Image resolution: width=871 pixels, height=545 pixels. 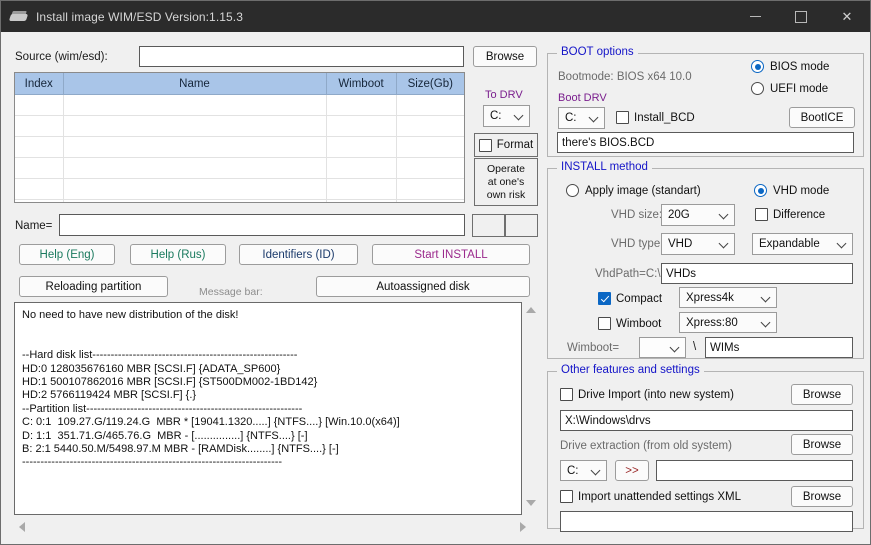 What do you see at coordinates (430, 84) in the screenshot?
I see `column-header-size: Size(Gb)` at bounding box center [430, 84].